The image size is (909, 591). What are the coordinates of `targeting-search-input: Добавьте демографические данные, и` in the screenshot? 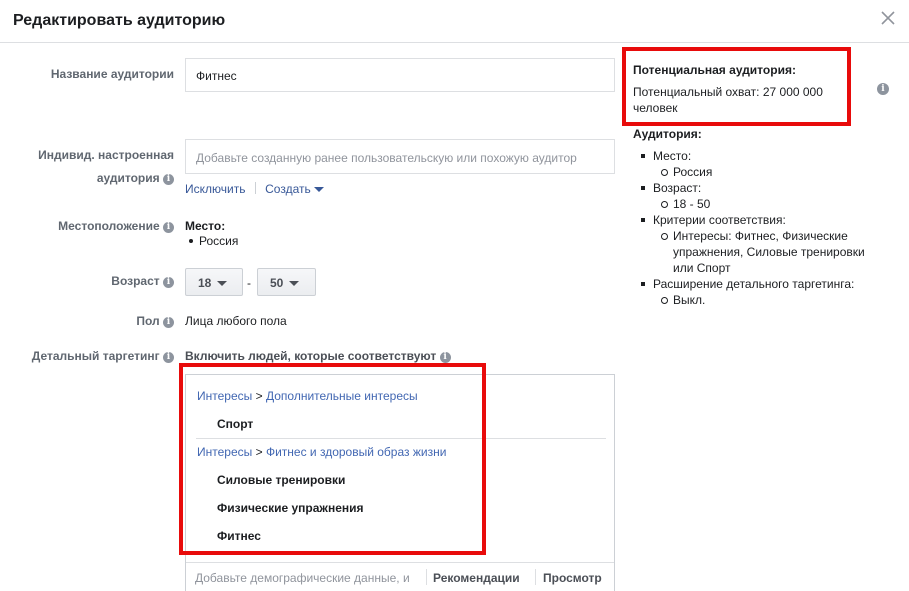 It's located at (307, 578).